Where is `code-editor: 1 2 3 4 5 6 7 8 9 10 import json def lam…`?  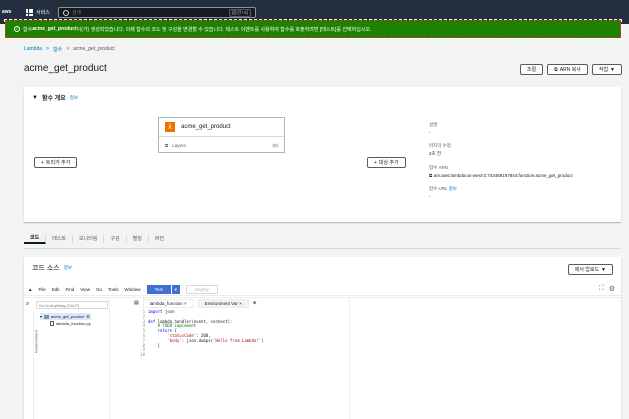 code-editor: 1 2 3 4 5 6 7 8 9 10 import json def lam… is located at coordinates (199, 333).